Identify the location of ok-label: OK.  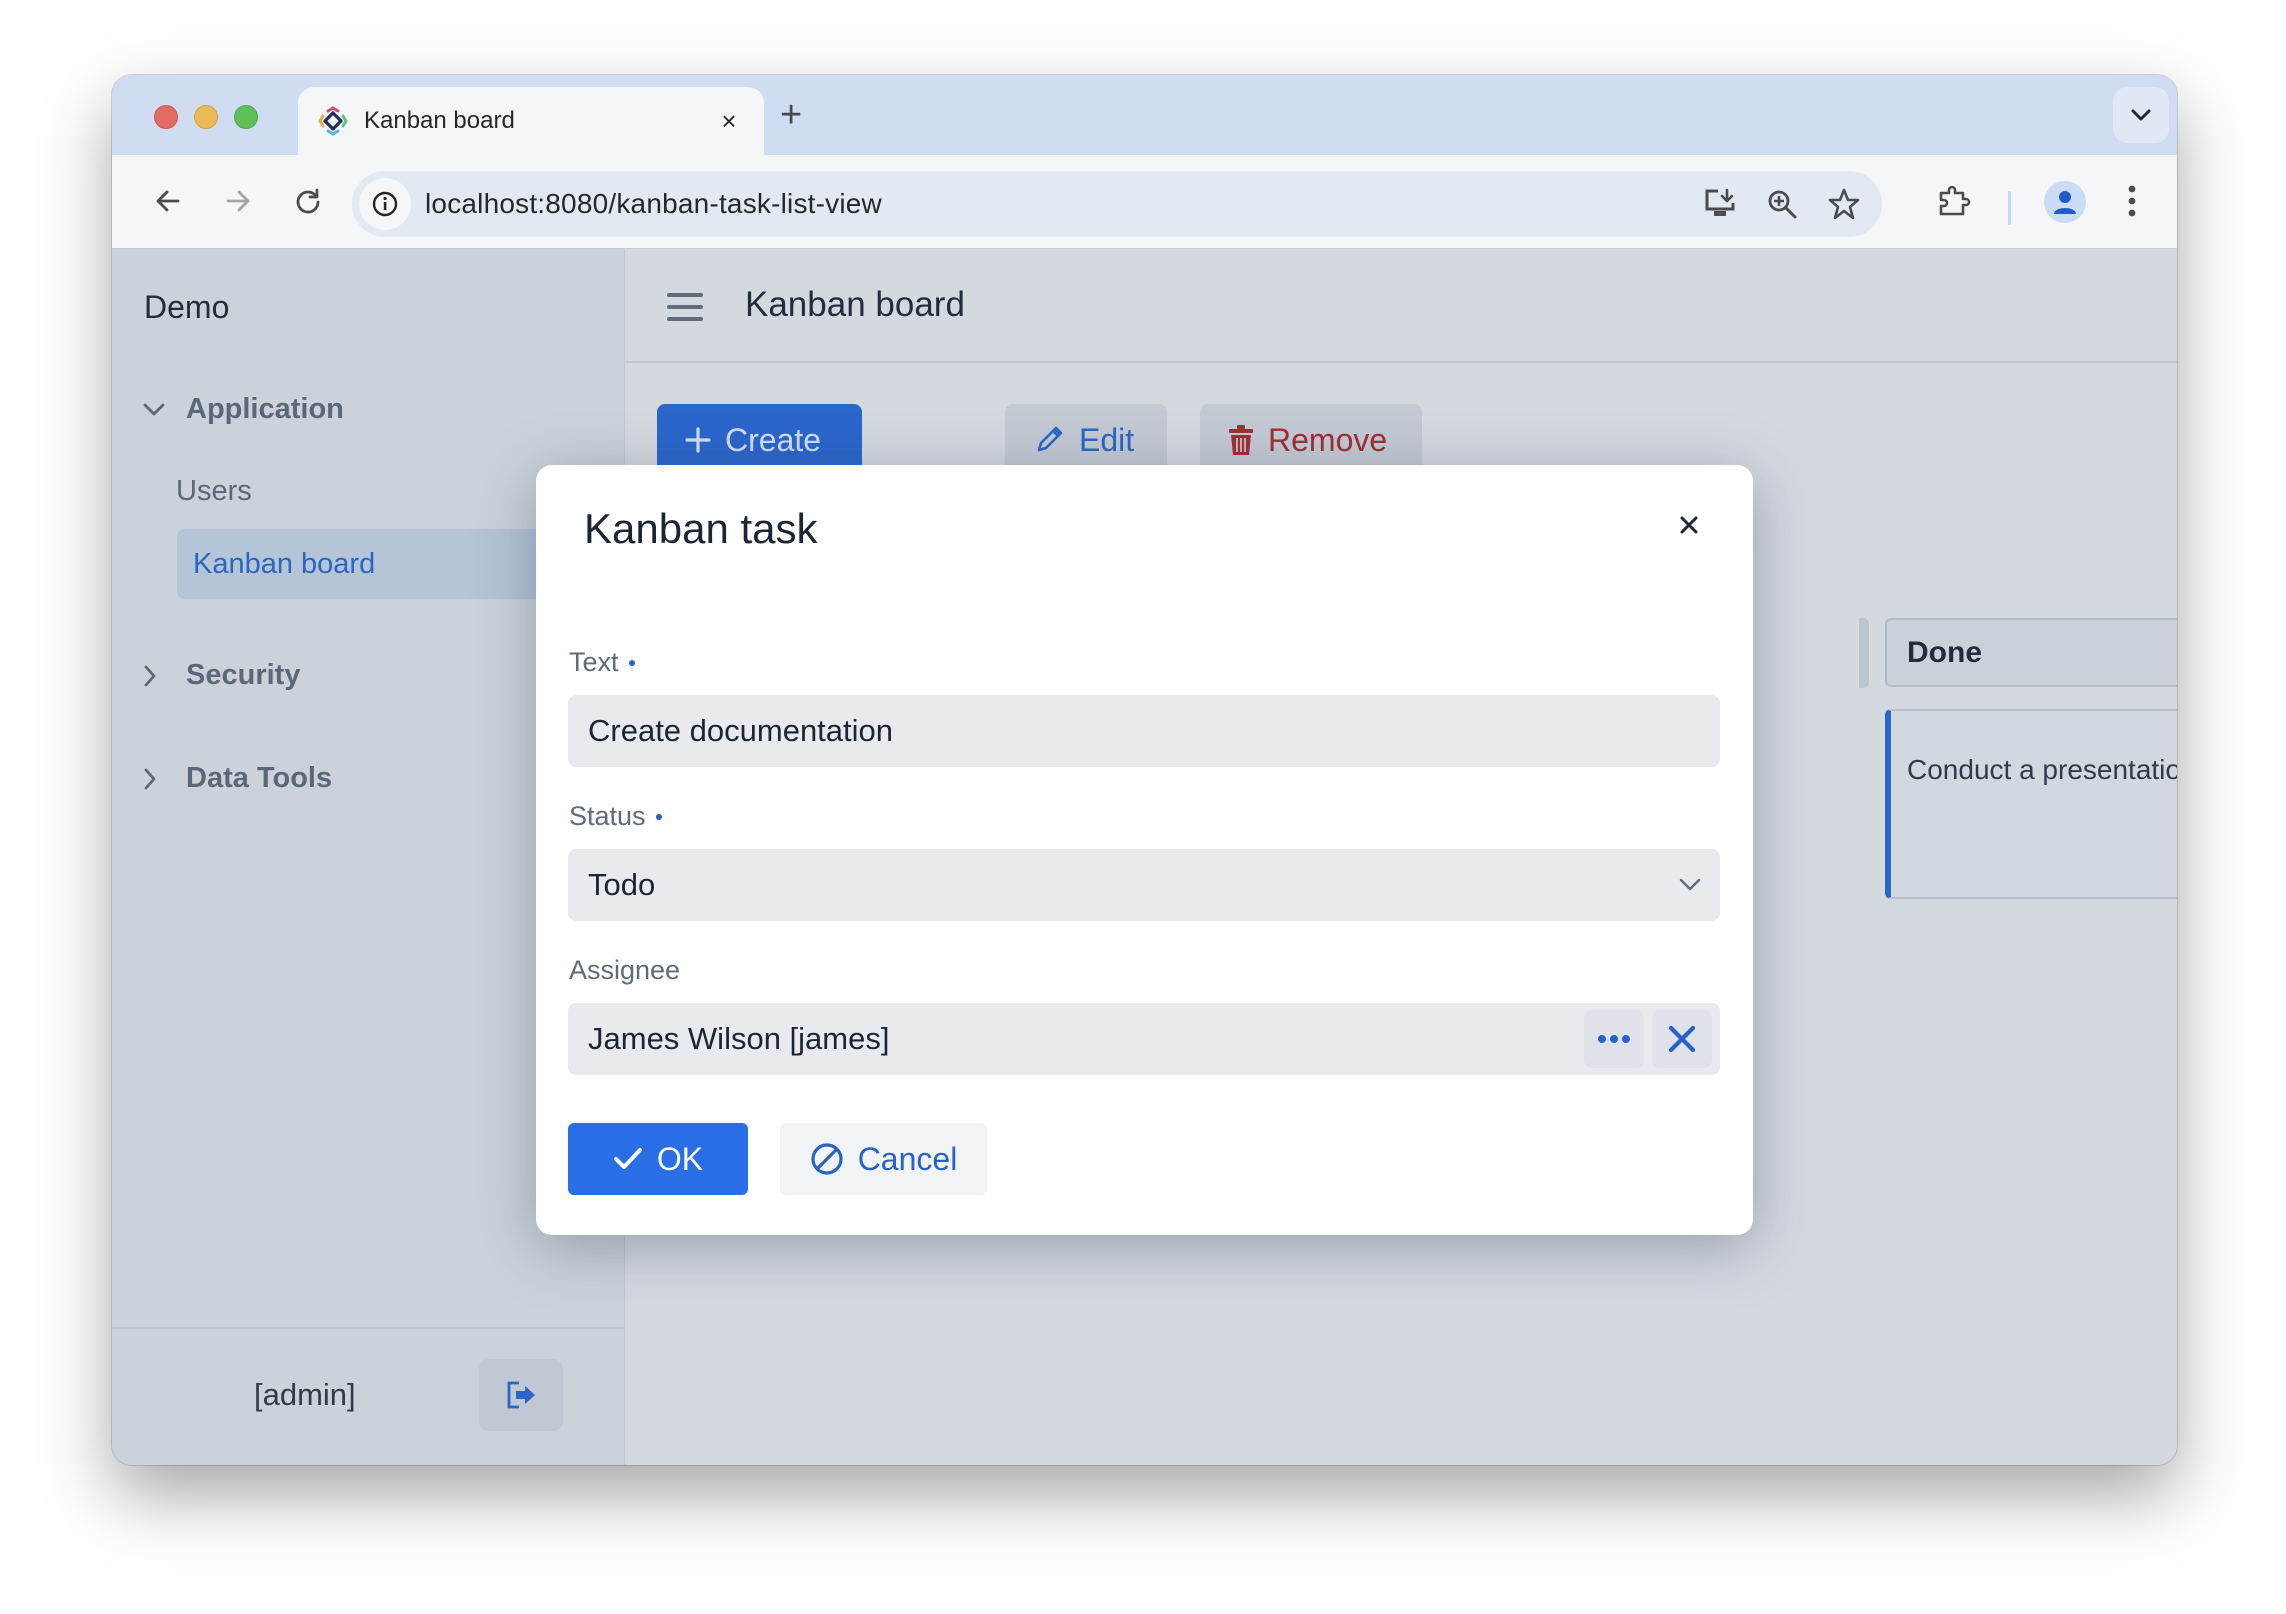
(680, 1158).